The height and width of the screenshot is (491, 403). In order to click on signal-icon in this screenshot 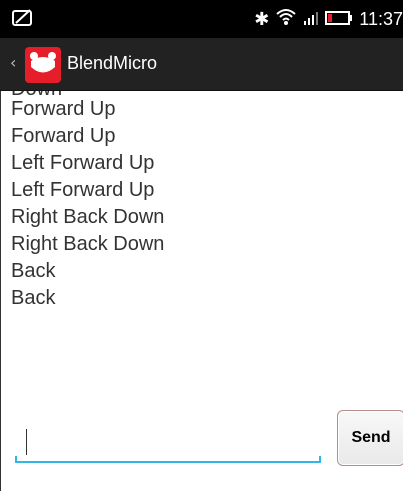, I will do `click(311, 19)`.